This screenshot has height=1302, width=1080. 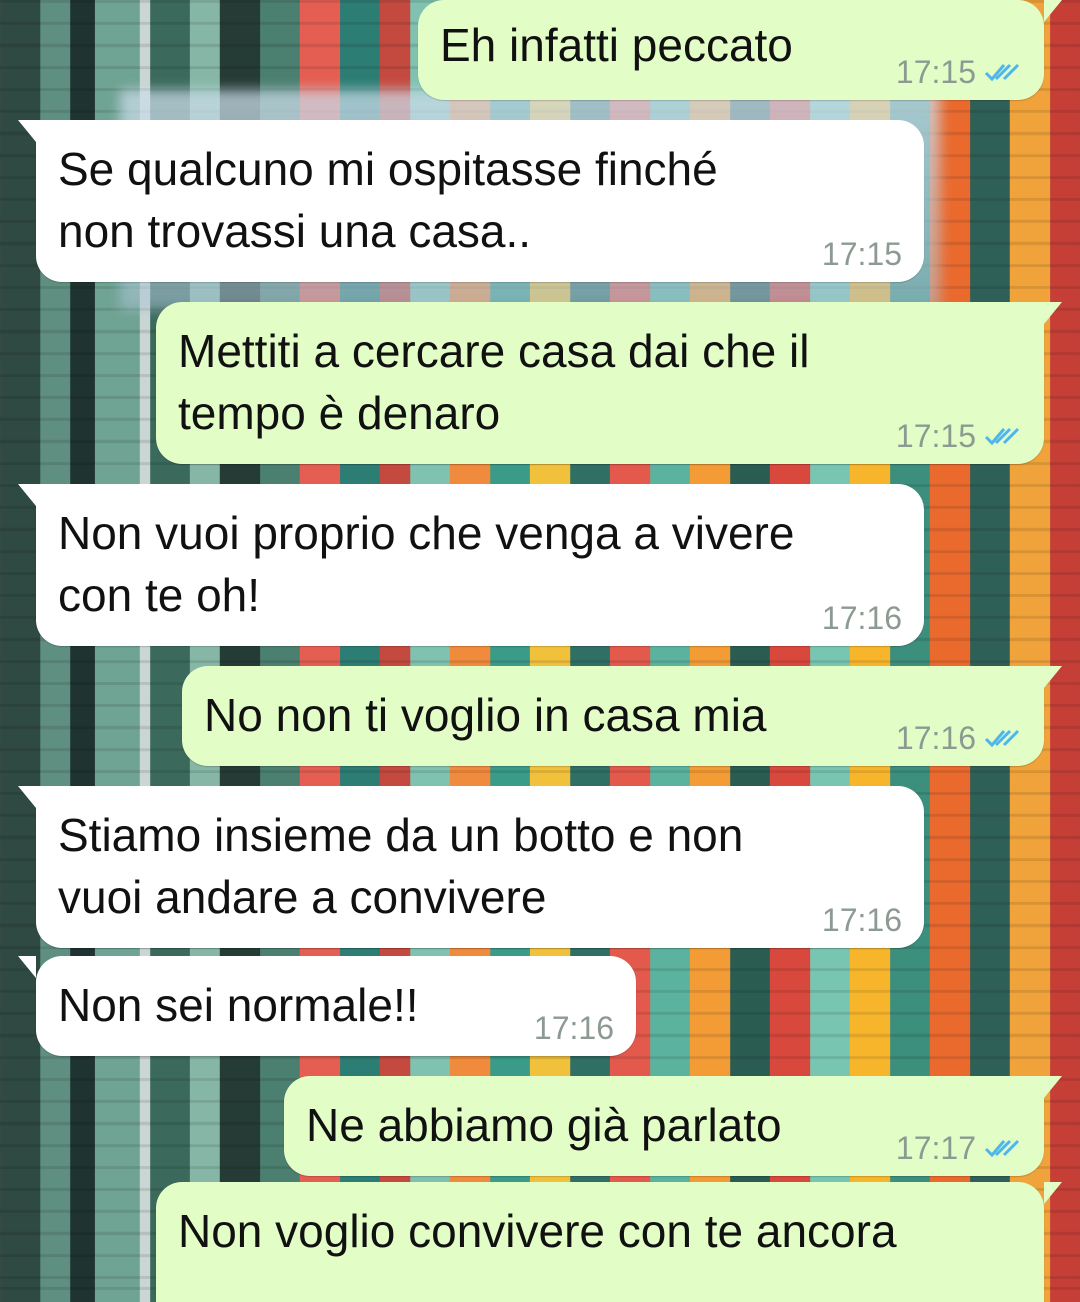 What do you see at coordinates (238, 1005) in the screenshot?
I see `message-text: Non sei normale!!` at bounding box center [238, 1005].